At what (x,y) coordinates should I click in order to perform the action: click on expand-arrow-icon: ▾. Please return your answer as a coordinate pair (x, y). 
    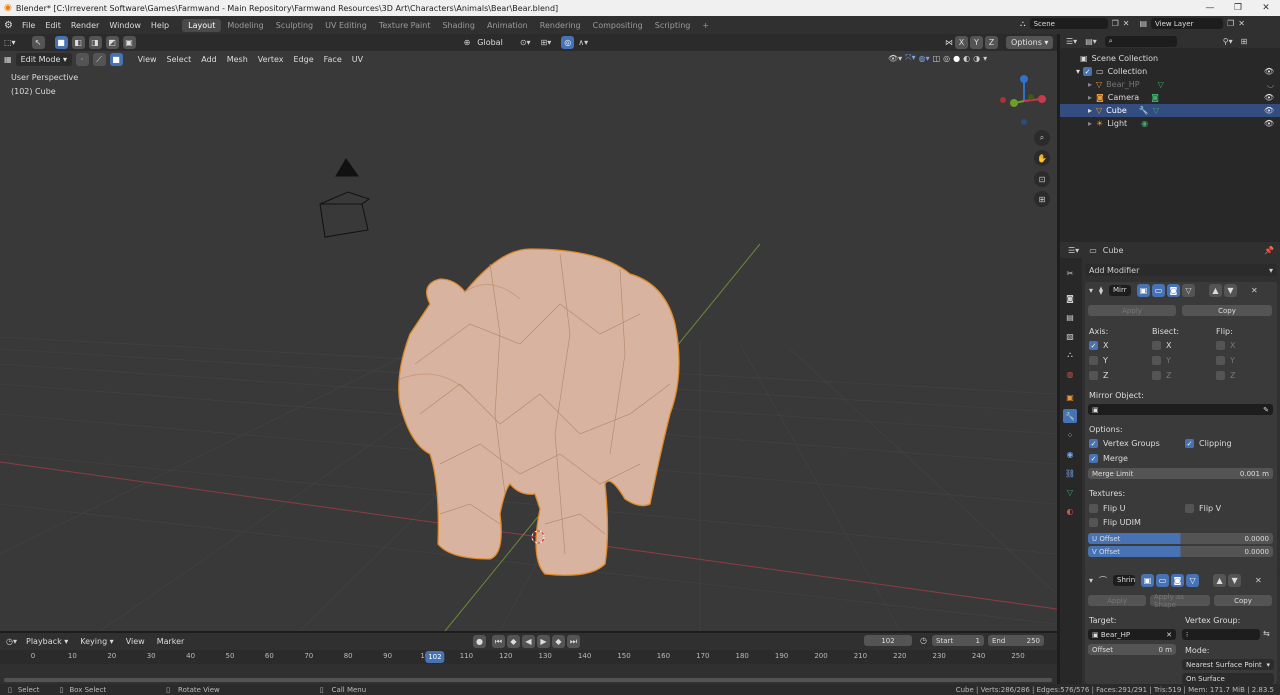
    Looking at the image, I should click on (1078, 71).